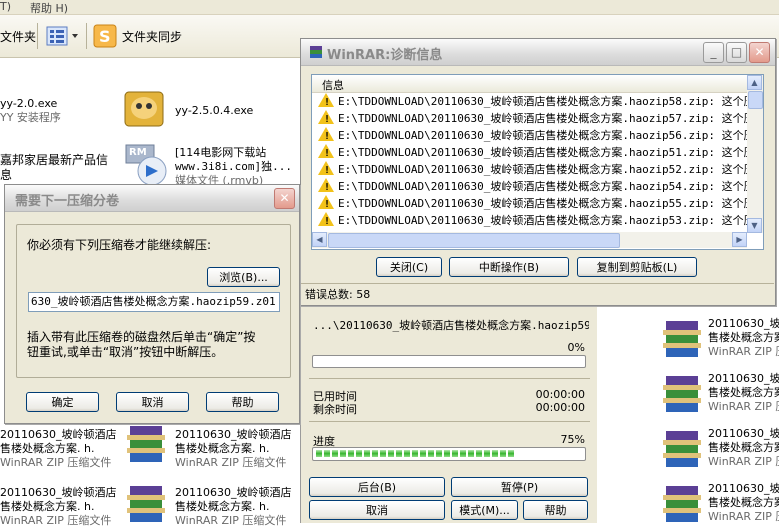 This screenshot has width=779, height=528. What do you see at coordinates (5, 6) in the screenshot?
I see `menu-tools: T)` at bounding box center [5, 6].